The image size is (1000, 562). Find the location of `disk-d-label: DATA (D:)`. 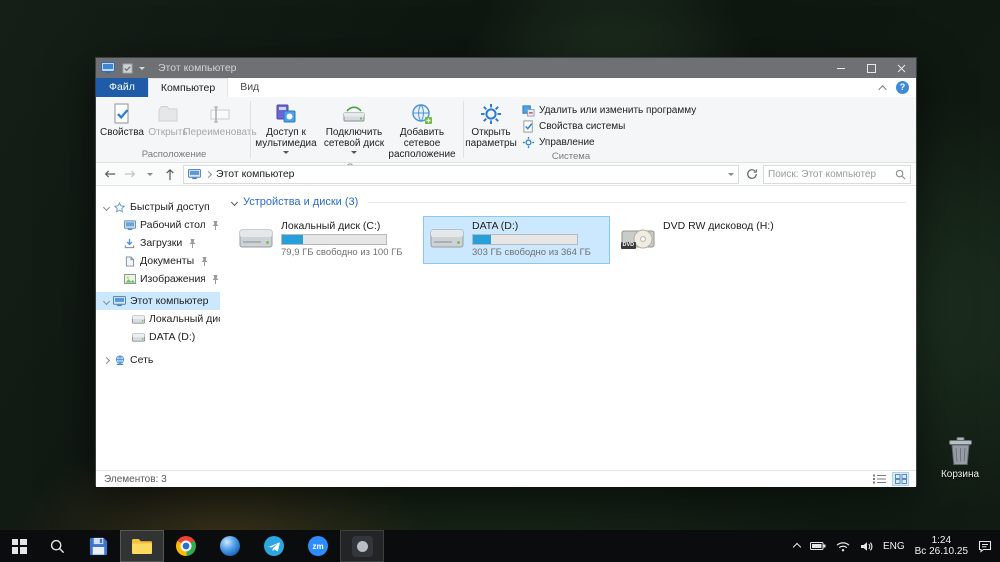

disk-d-label: DATA (D:) is located at coordinates (172, 337).